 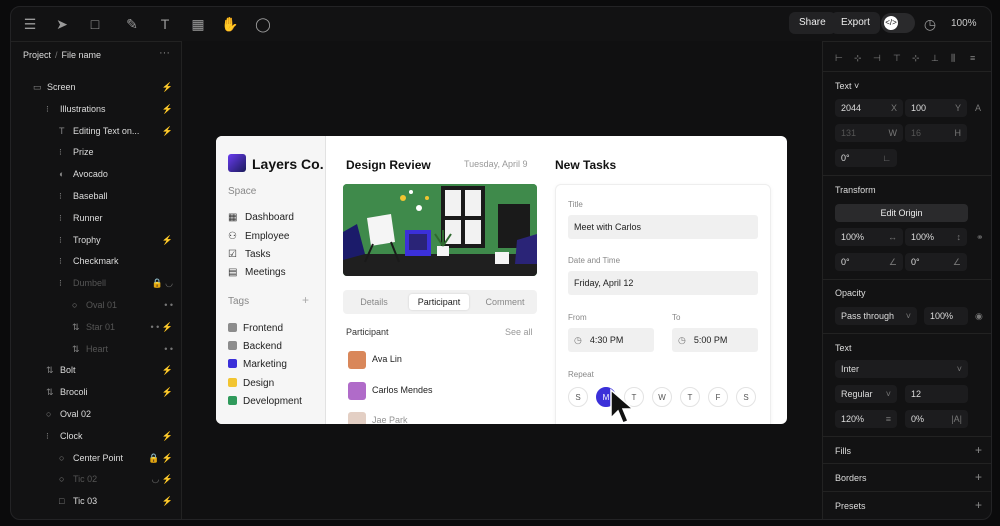 What do you see at coordinates (258, 237) in the screenshot?
I see `nav-employee: ⚇ Employee` at bounding box center [258, 237].